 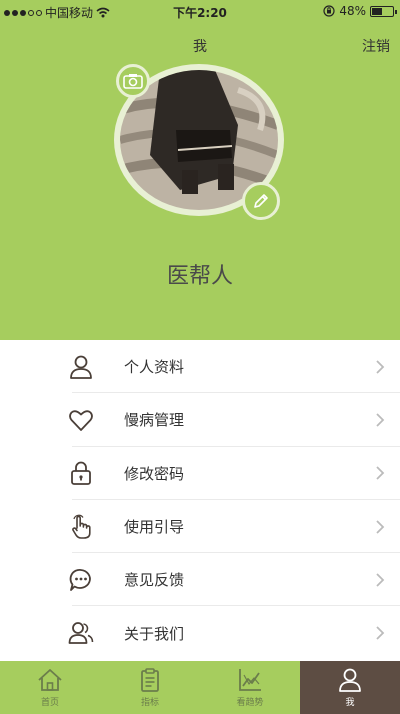 What do you see at coordinates (200, 47) in the screenshot?
I see `page-title: 我` at bounding box center [200, 47].